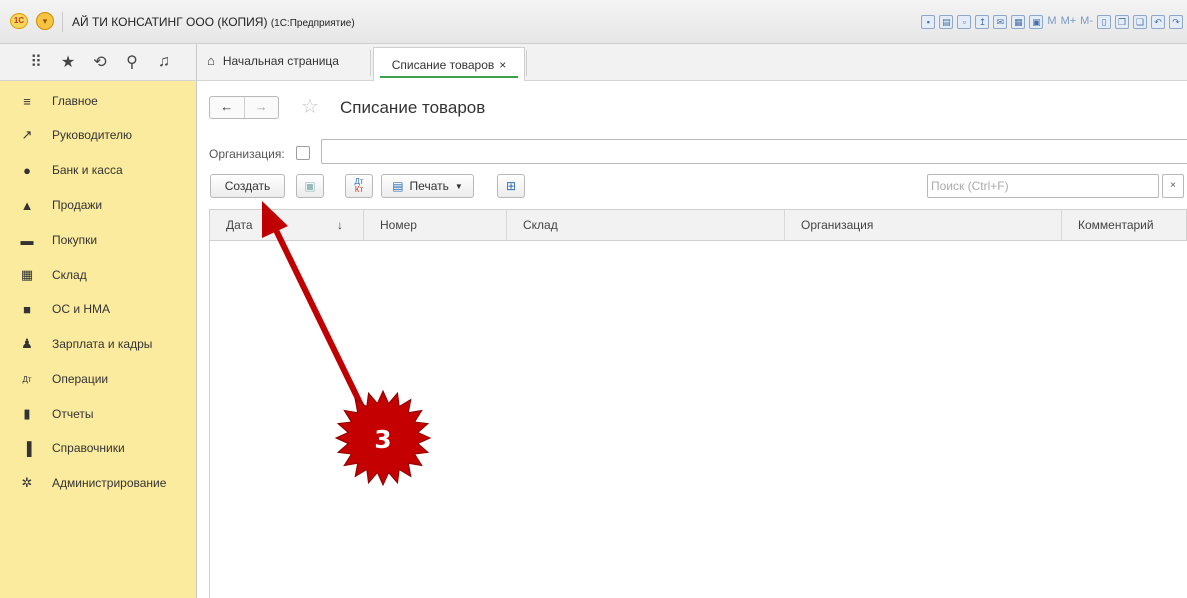 This screenshot has height=598, width=1187. Describe the element at coordinates (19, 21) in the screenshot. I see `1c-logo-icon: 1С` at that location.